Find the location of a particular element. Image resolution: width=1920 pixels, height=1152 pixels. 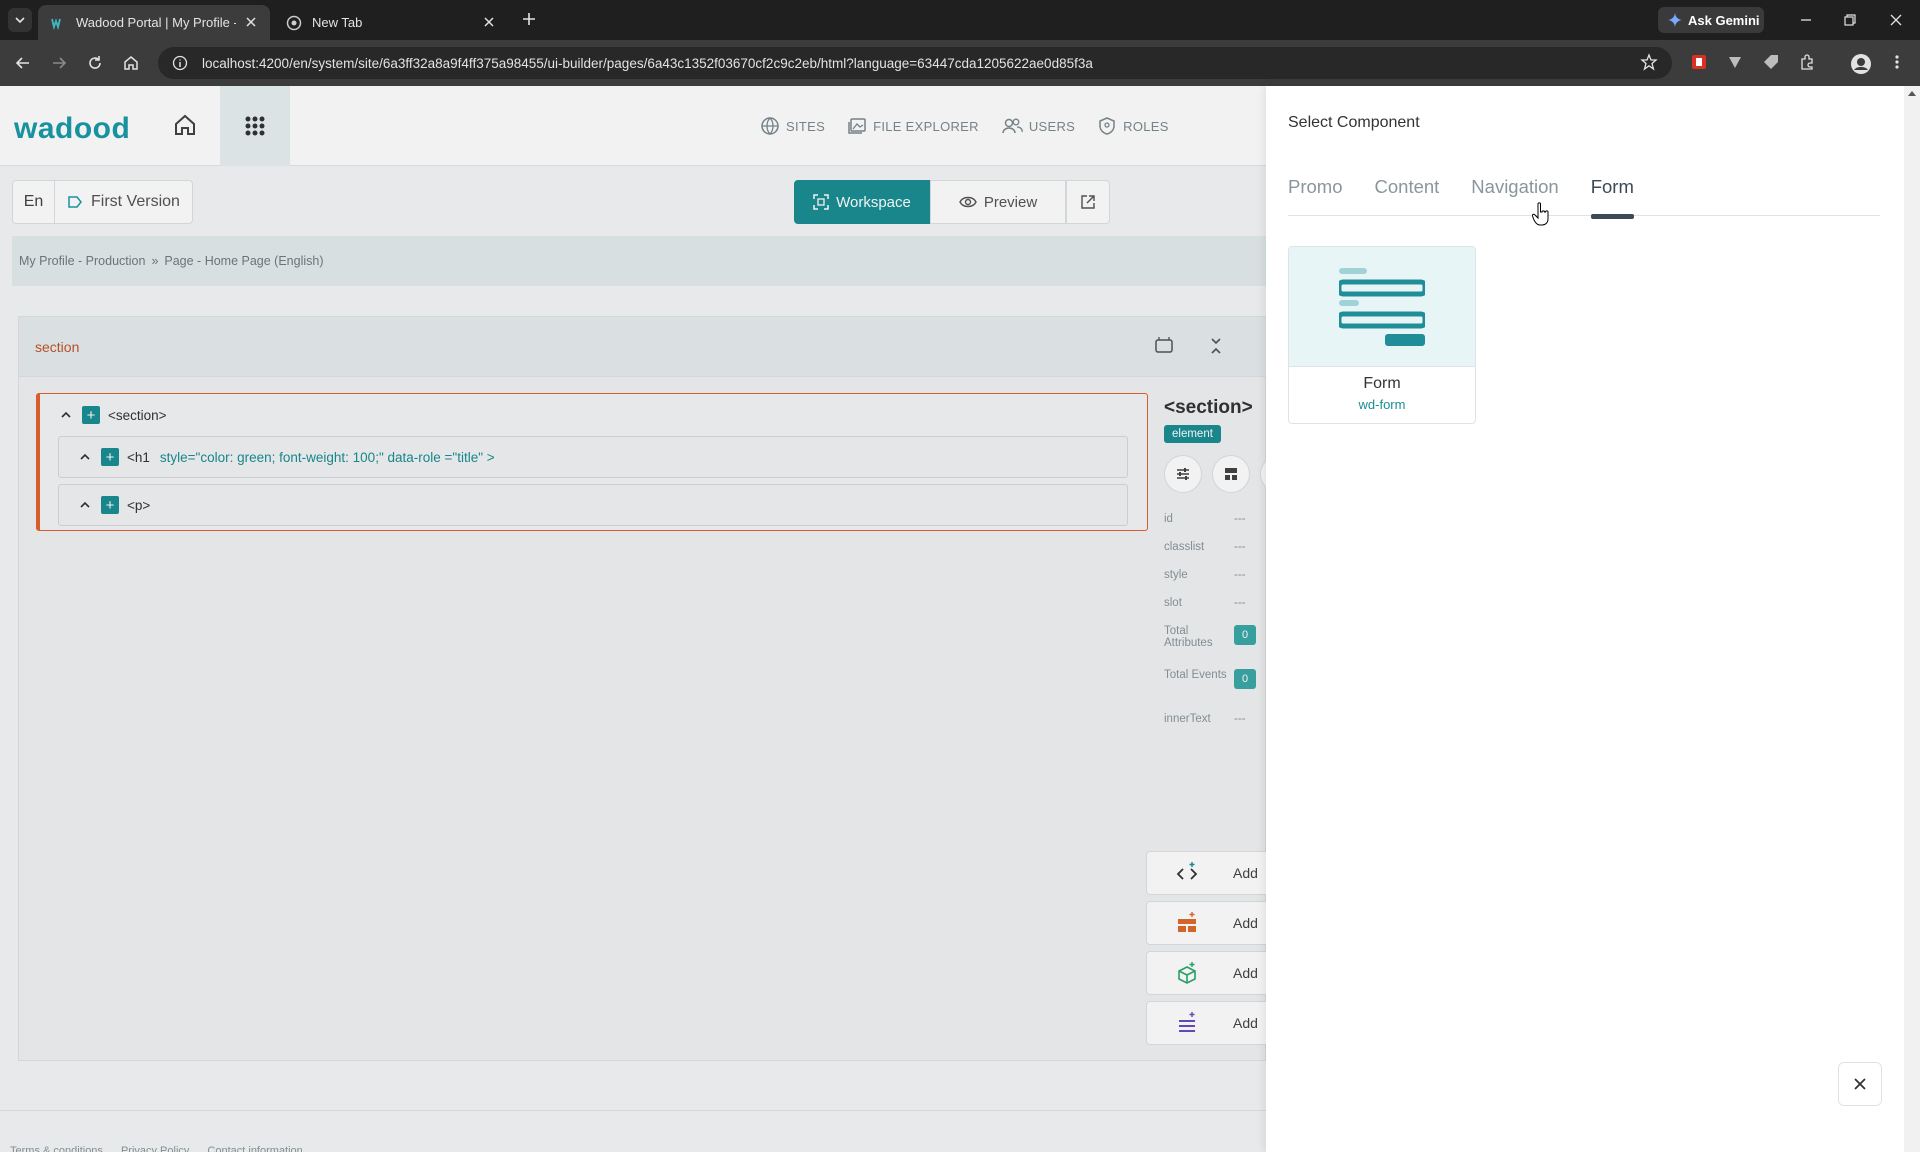

chrome-icon is located at coordinates (294, 22).